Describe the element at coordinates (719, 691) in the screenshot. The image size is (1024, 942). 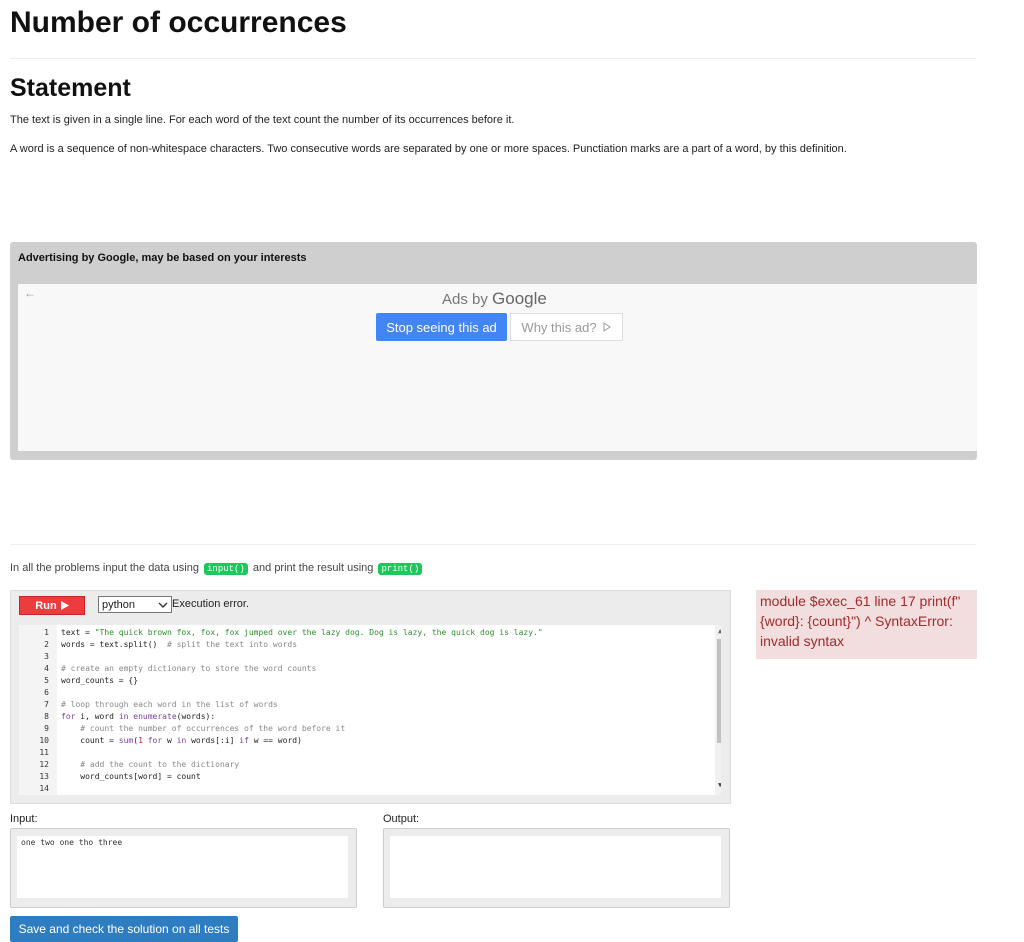
I see `scrollbar-thumb` at that location.